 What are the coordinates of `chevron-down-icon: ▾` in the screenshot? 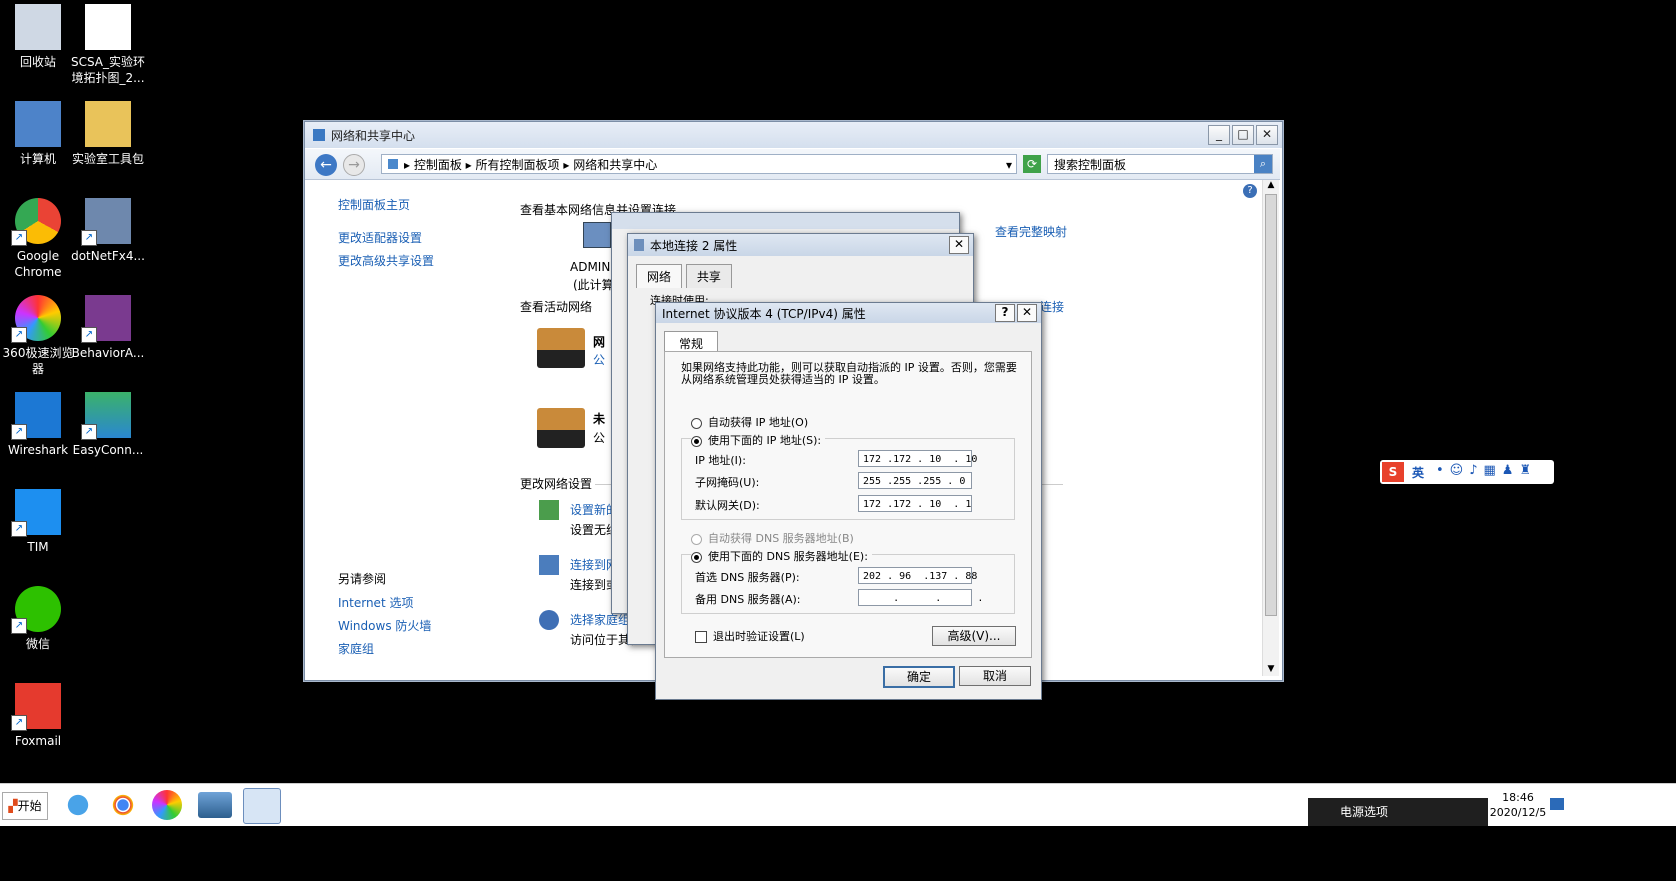 It's located at (1009, 165).